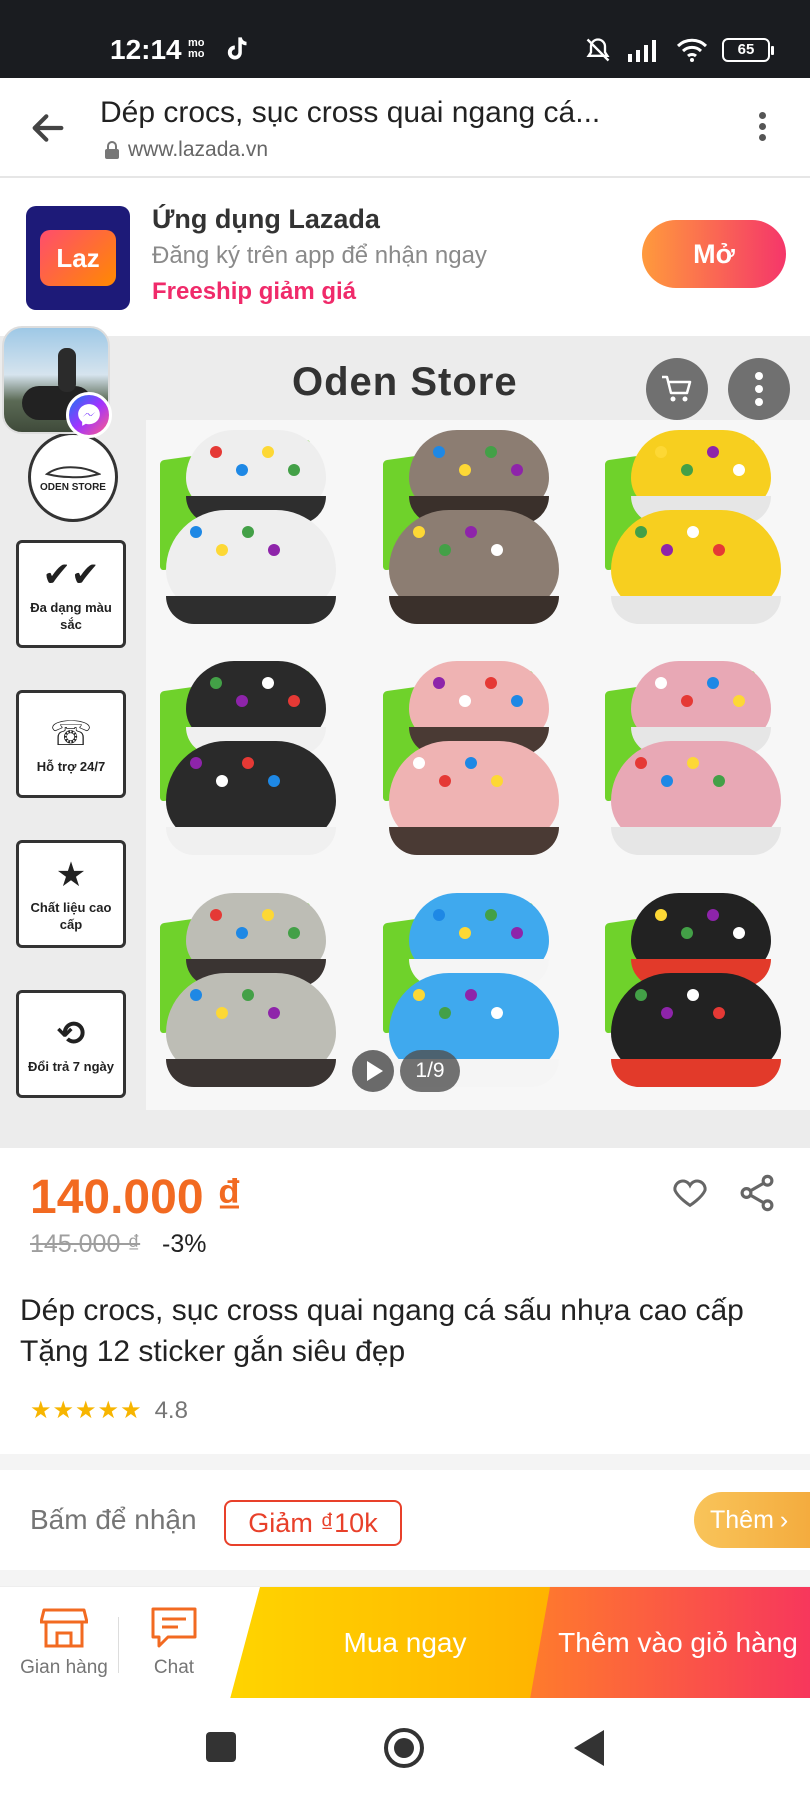 This screenshot has width=810, height=1800. What do you see at coordinates (405, 382) in the screenshot?
I see `store-name-watermark: Oden Store` at bounding box center [405, 382].